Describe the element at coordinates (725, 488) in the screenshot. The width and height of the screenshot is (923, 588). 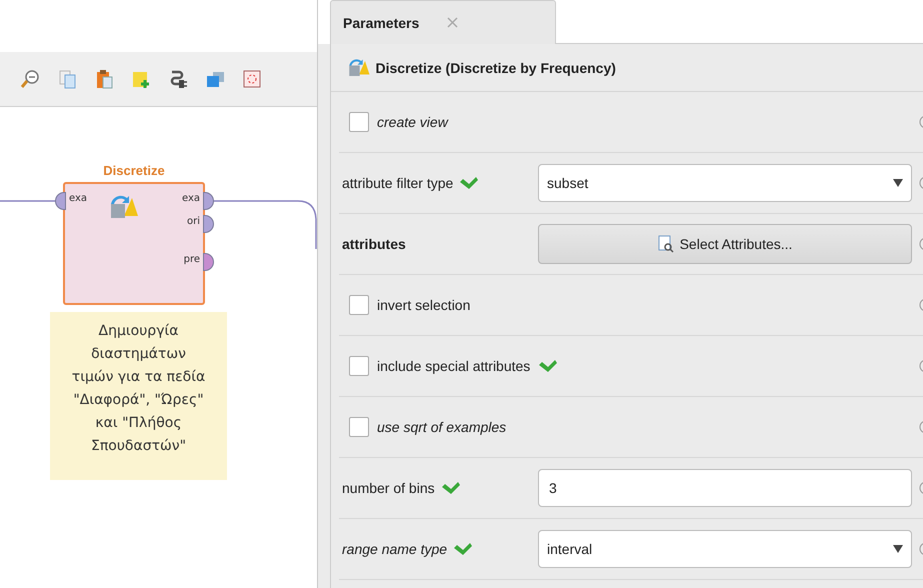
I see `input-field: 3` at that location.